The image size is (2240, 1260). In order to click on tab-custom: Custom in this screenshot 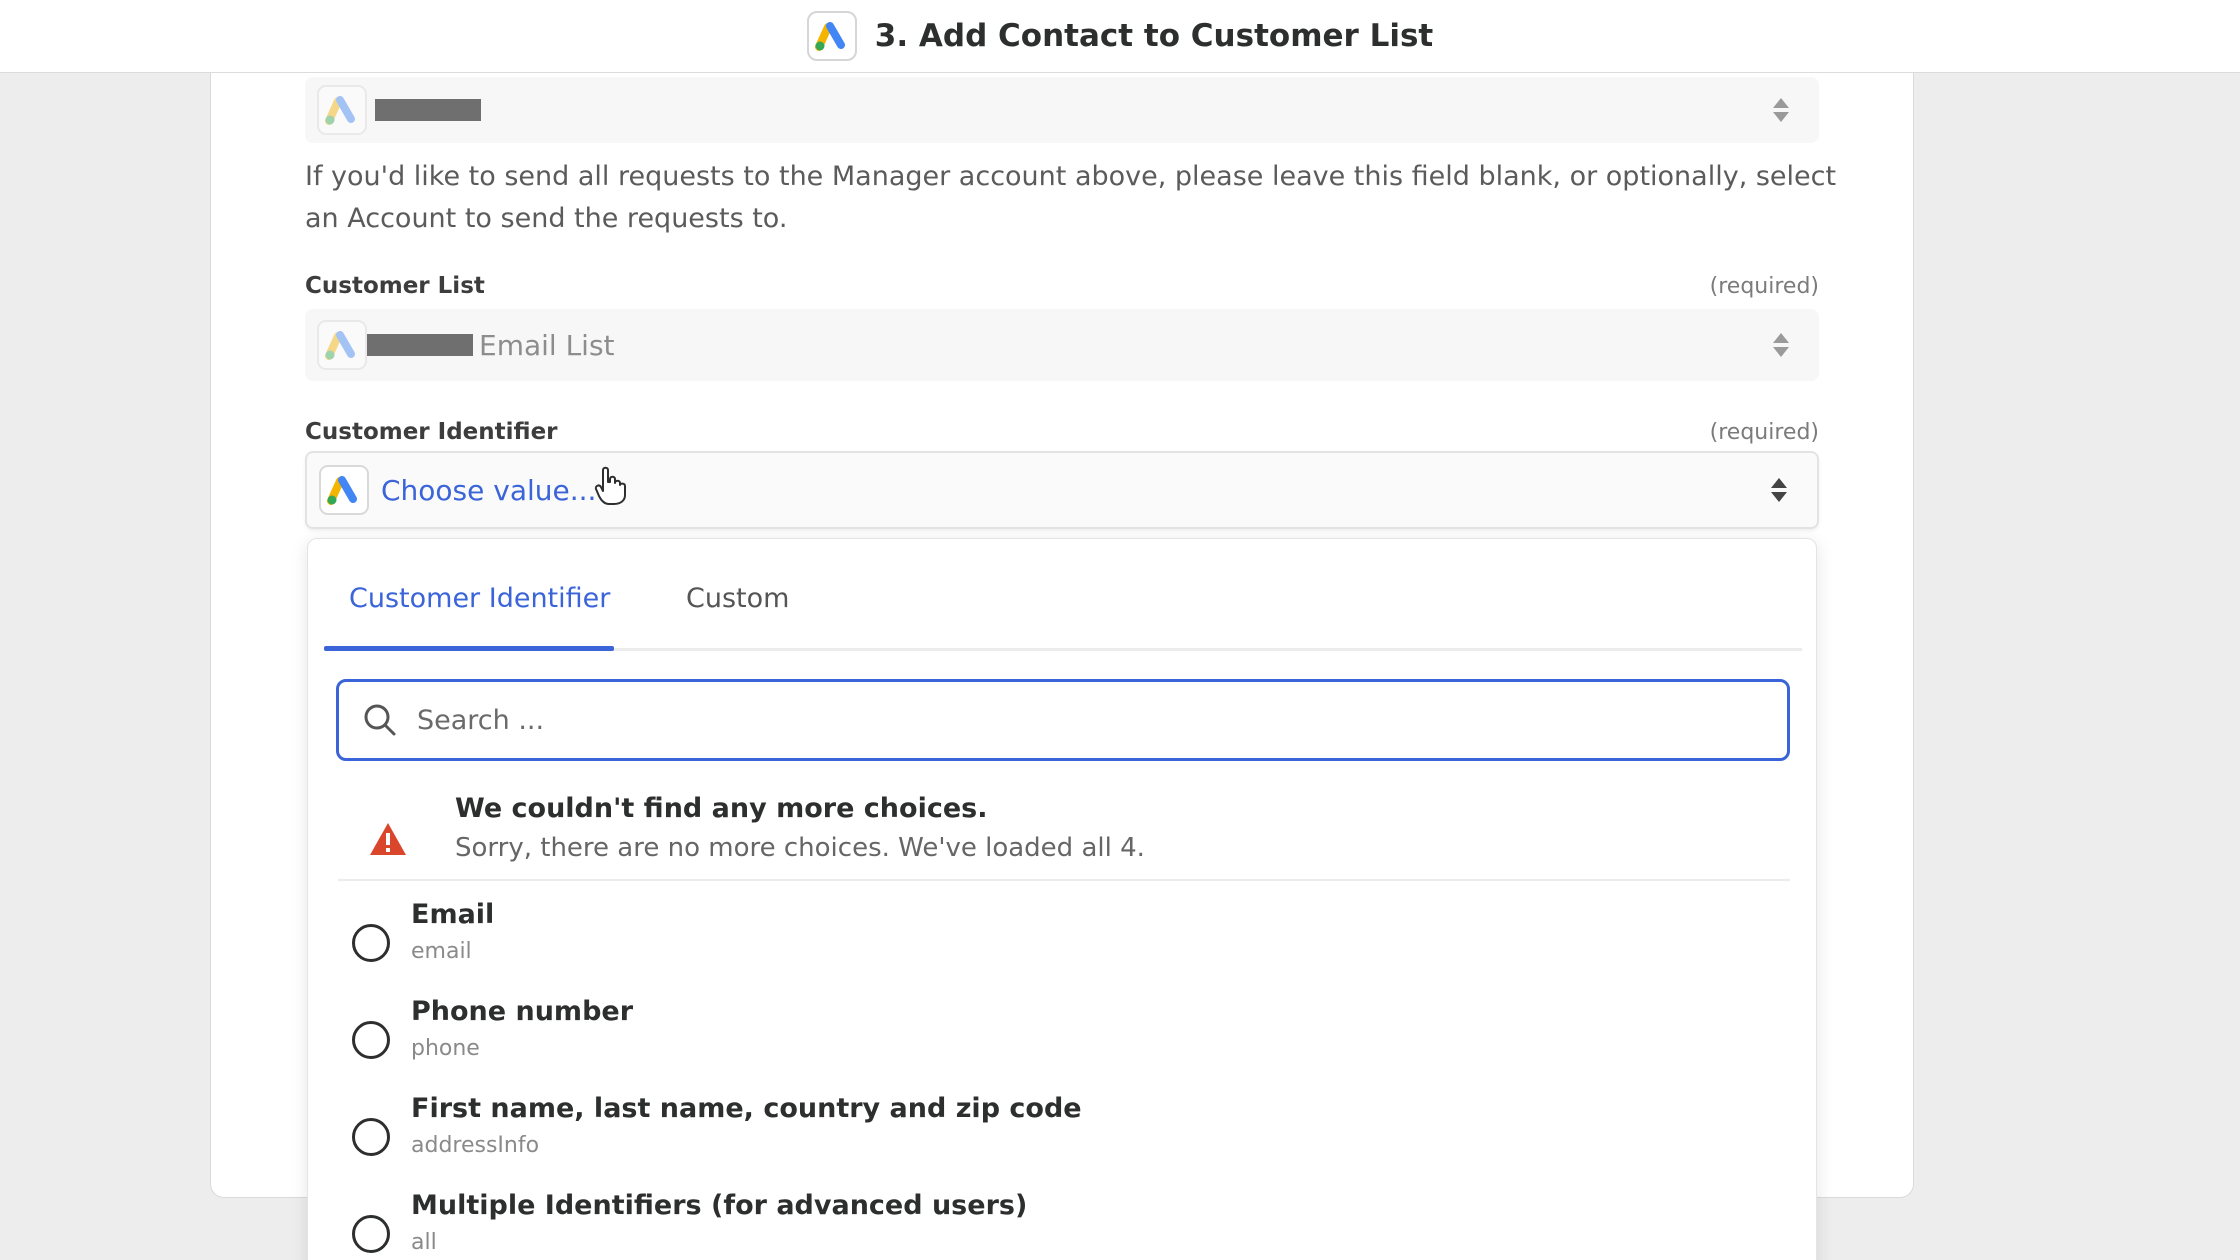, I will do `click(737, 598)`.